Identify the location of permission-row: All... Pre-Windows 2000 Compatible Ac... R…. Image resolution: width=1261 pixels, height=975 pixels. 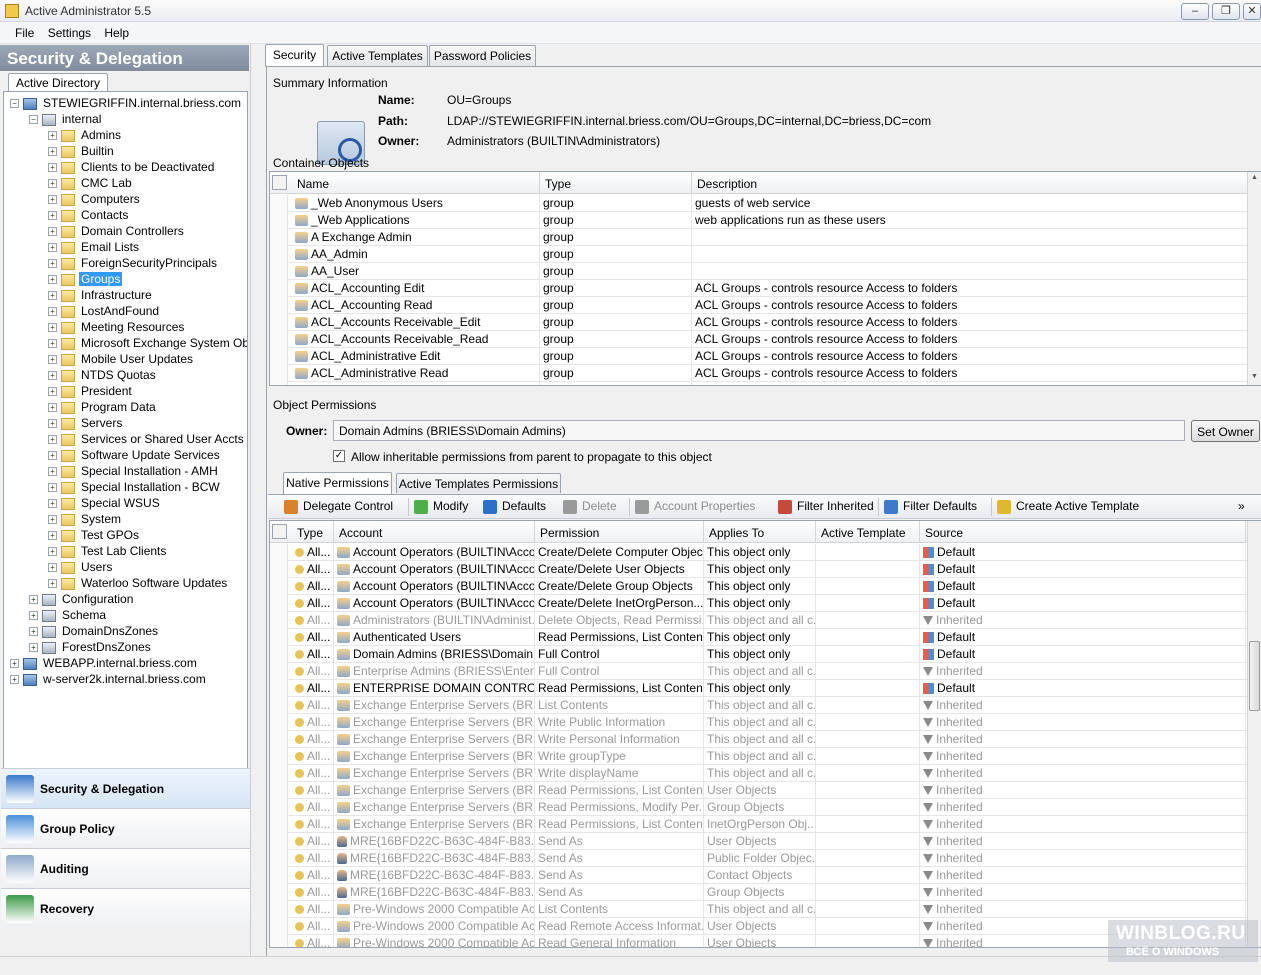
(759, 941).